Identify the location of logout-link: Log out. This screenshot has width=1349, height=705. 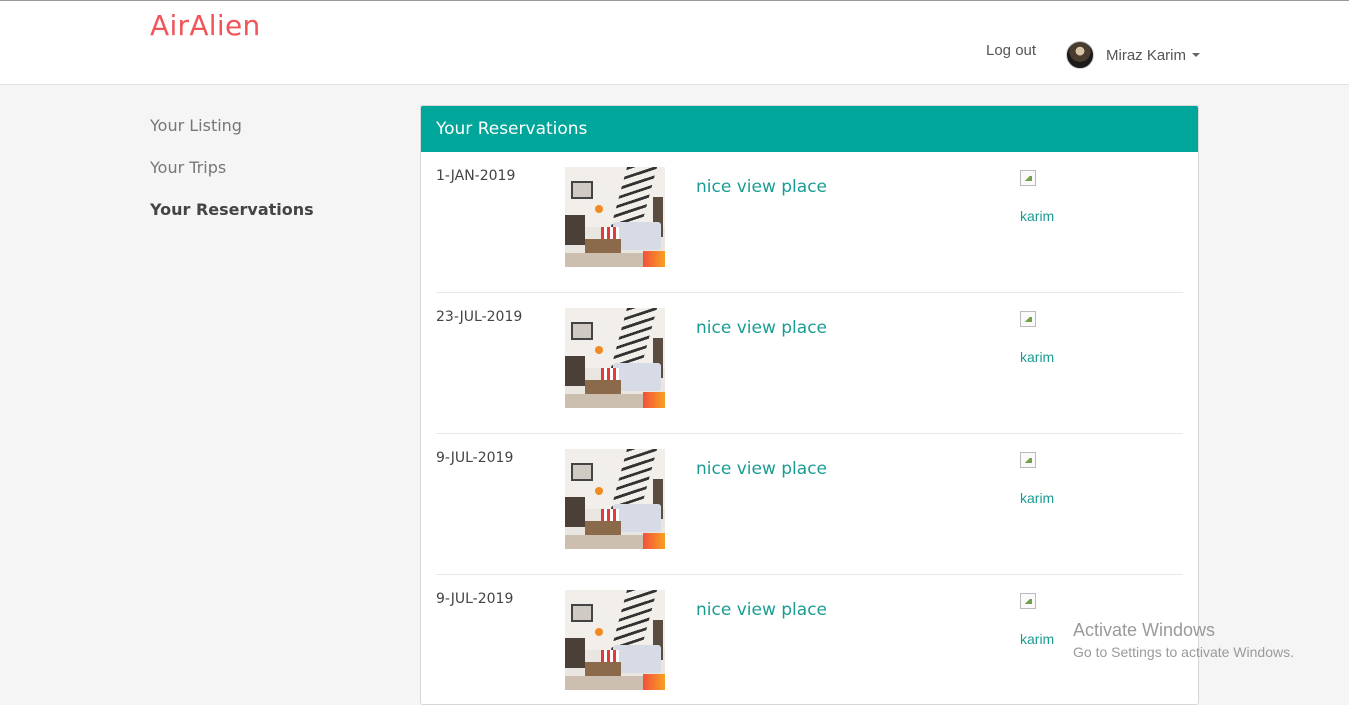
(1011, 50).